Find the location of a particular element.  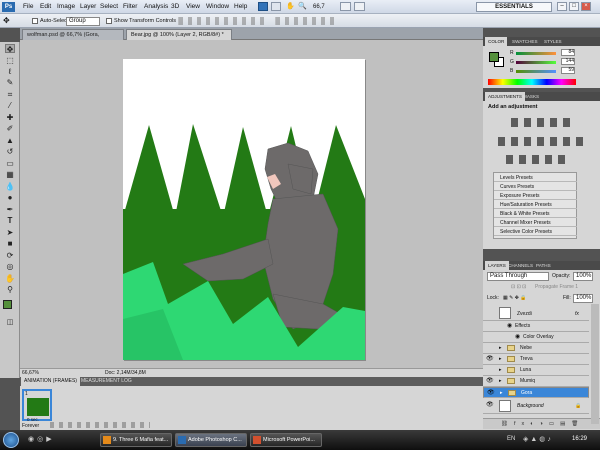

menu-select: Select is located at coordinates (109, 6).